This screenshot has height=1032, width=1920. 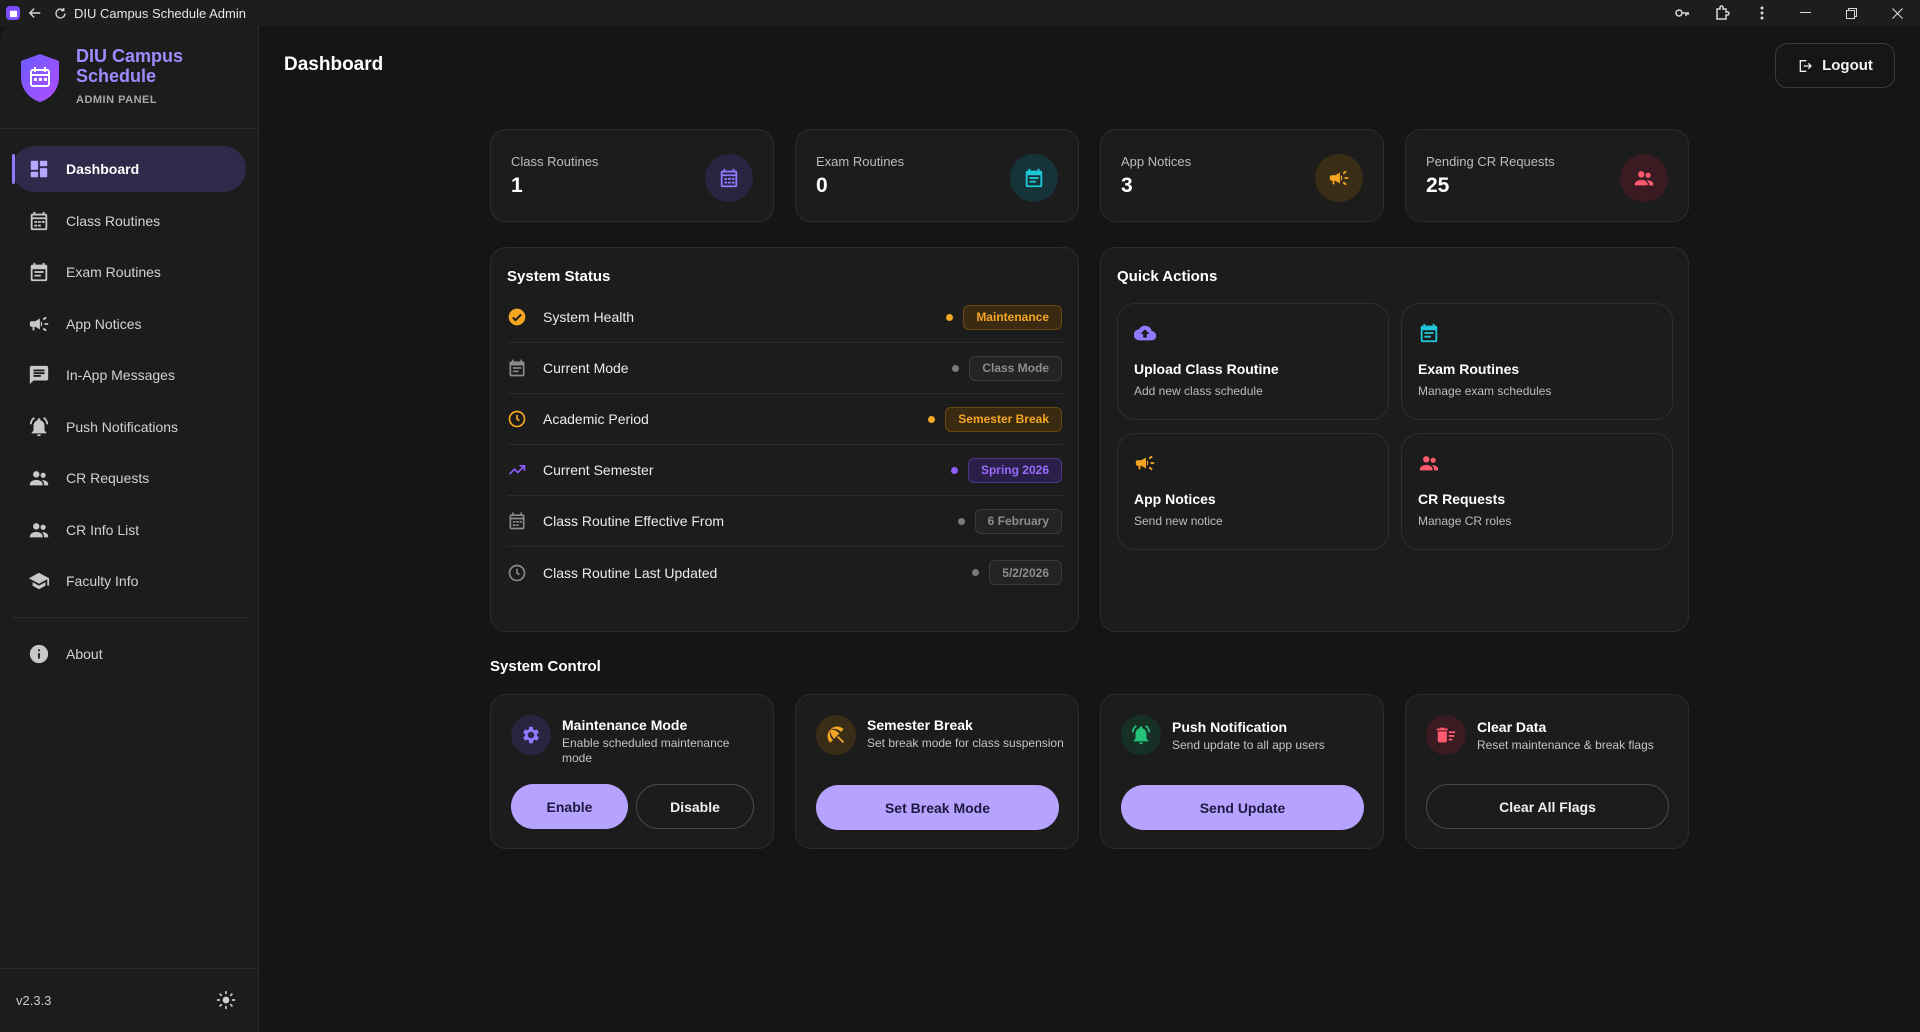 I want to click on status-label: Academic Period, so click(x=596, y=419).